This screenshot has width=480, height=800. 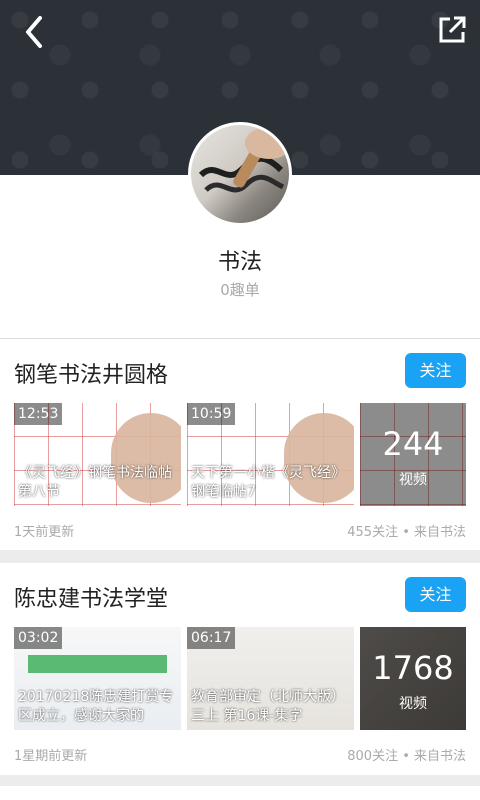 I want to click on chevron-left-icon, so click(x=34, y=32).